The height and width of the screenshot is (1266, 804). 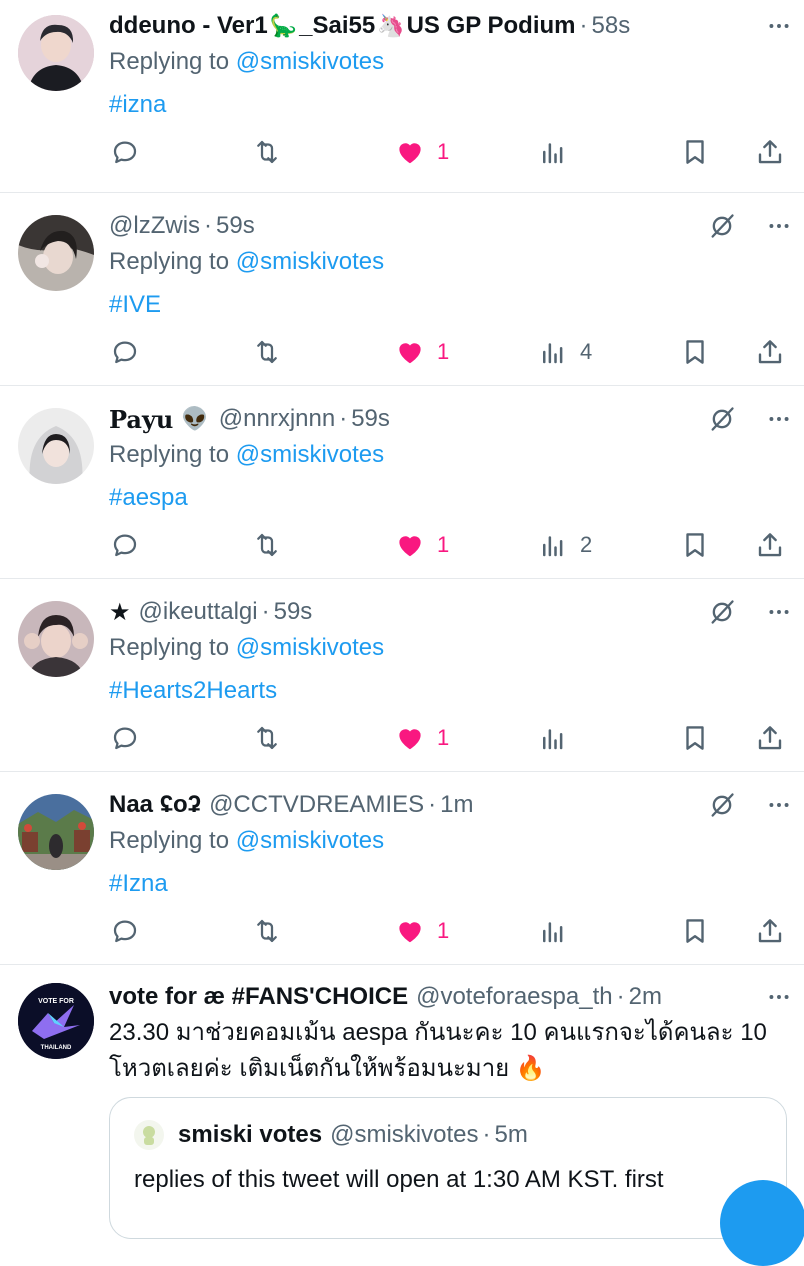 I want to click on views-button: 2, so click(x=565, y=545).